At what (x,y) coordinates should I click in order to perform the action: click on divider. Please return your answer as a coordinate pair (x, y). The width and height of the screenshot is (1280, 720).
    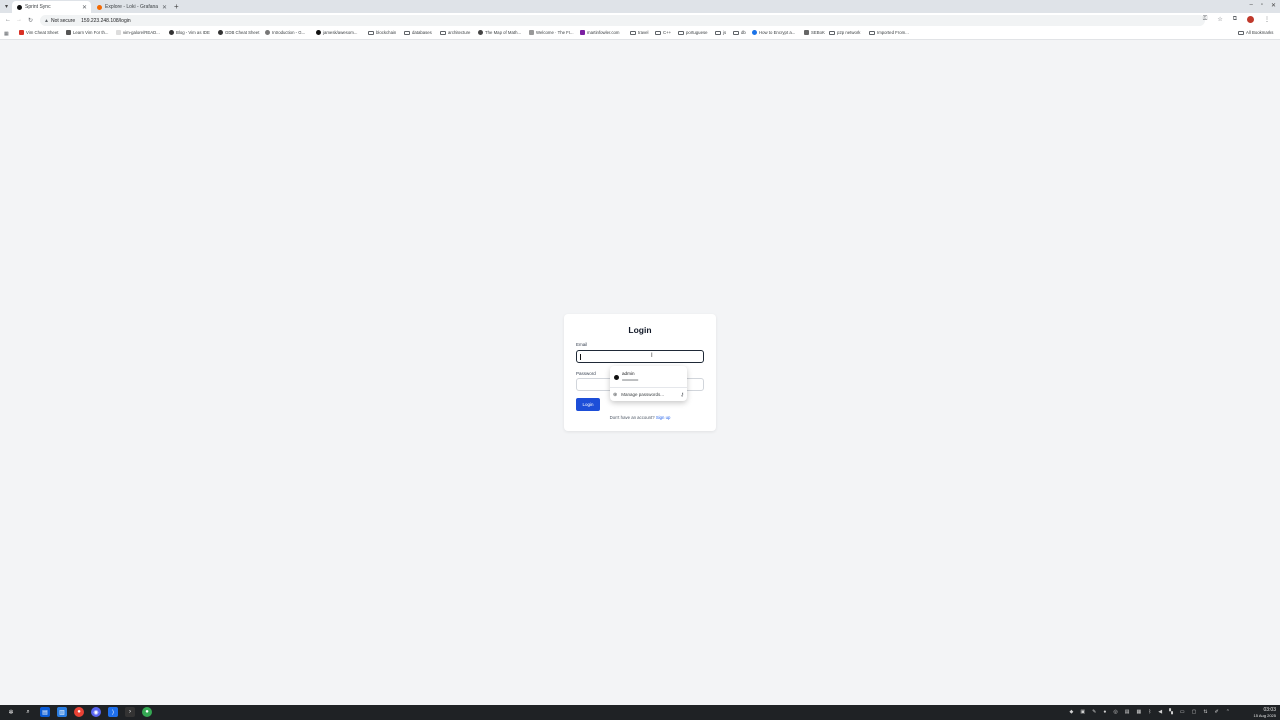
    Looking at the image, I should click on (648, 387).